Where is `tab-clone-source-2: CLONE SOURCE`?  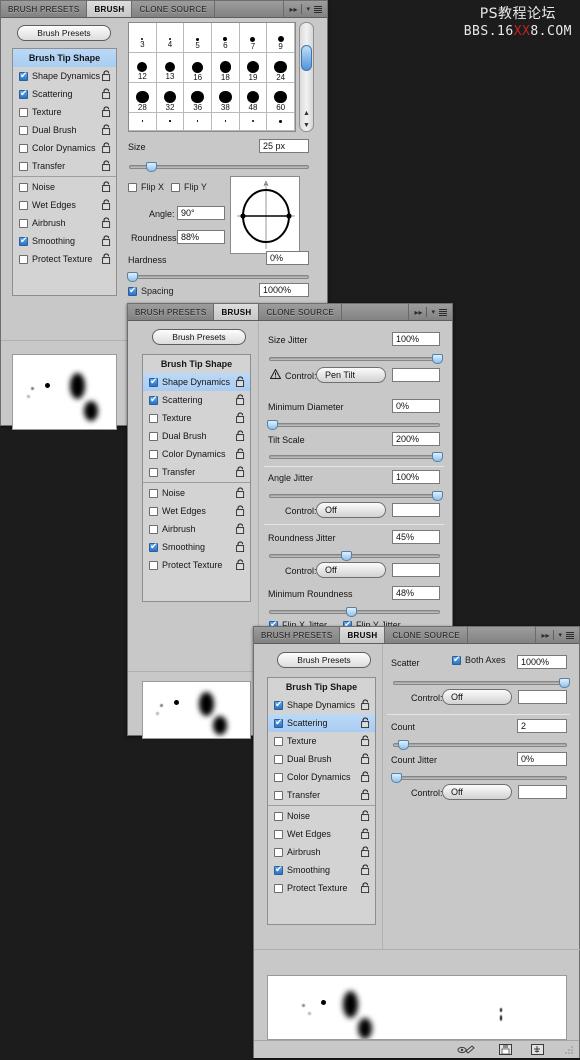 tab-clone-source-2: CLONE SOURCE is located at coordinates (301, 312).